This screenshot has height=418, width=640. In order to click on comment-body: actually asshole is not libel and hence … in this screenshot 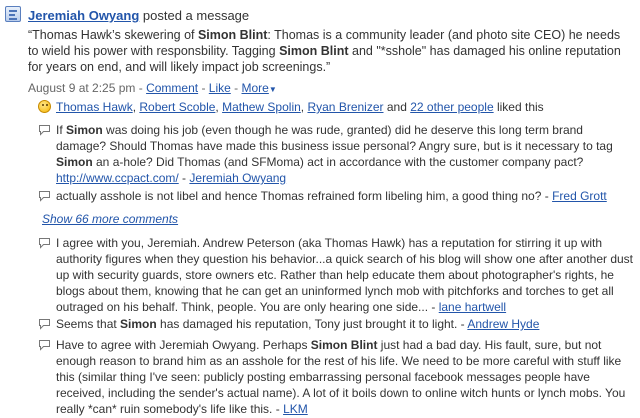, I will do `click(304, 196)`.